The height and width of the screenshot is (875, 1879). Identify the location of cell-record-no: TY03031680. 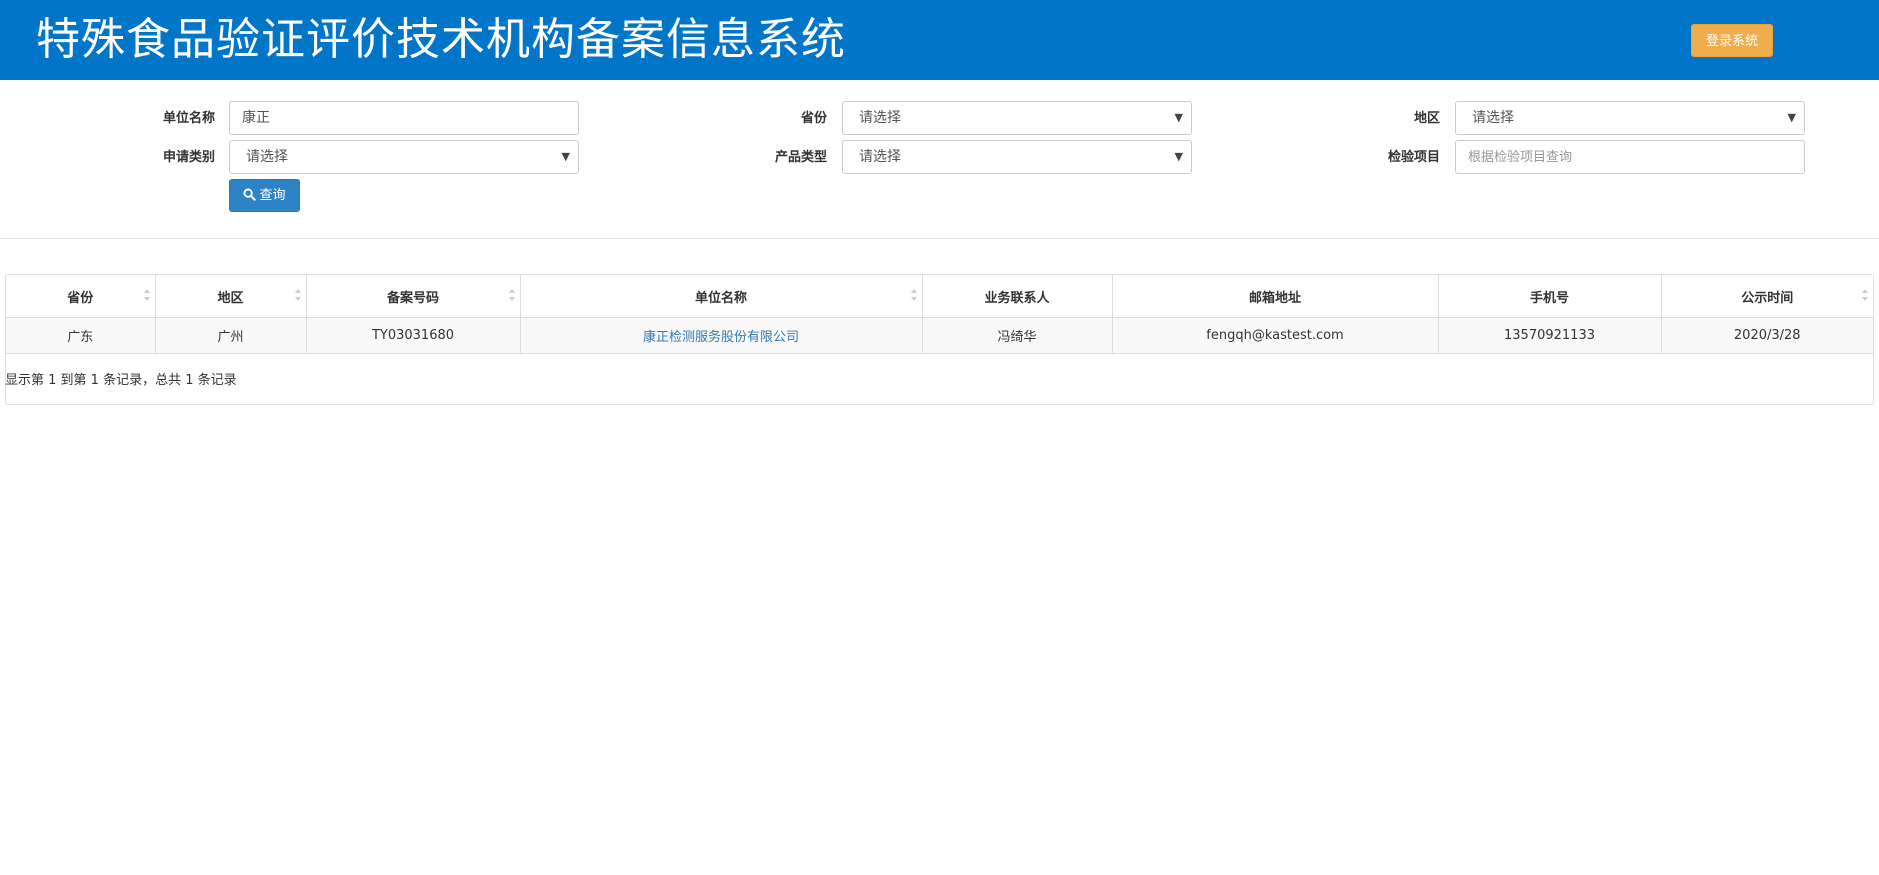
(413, 335).